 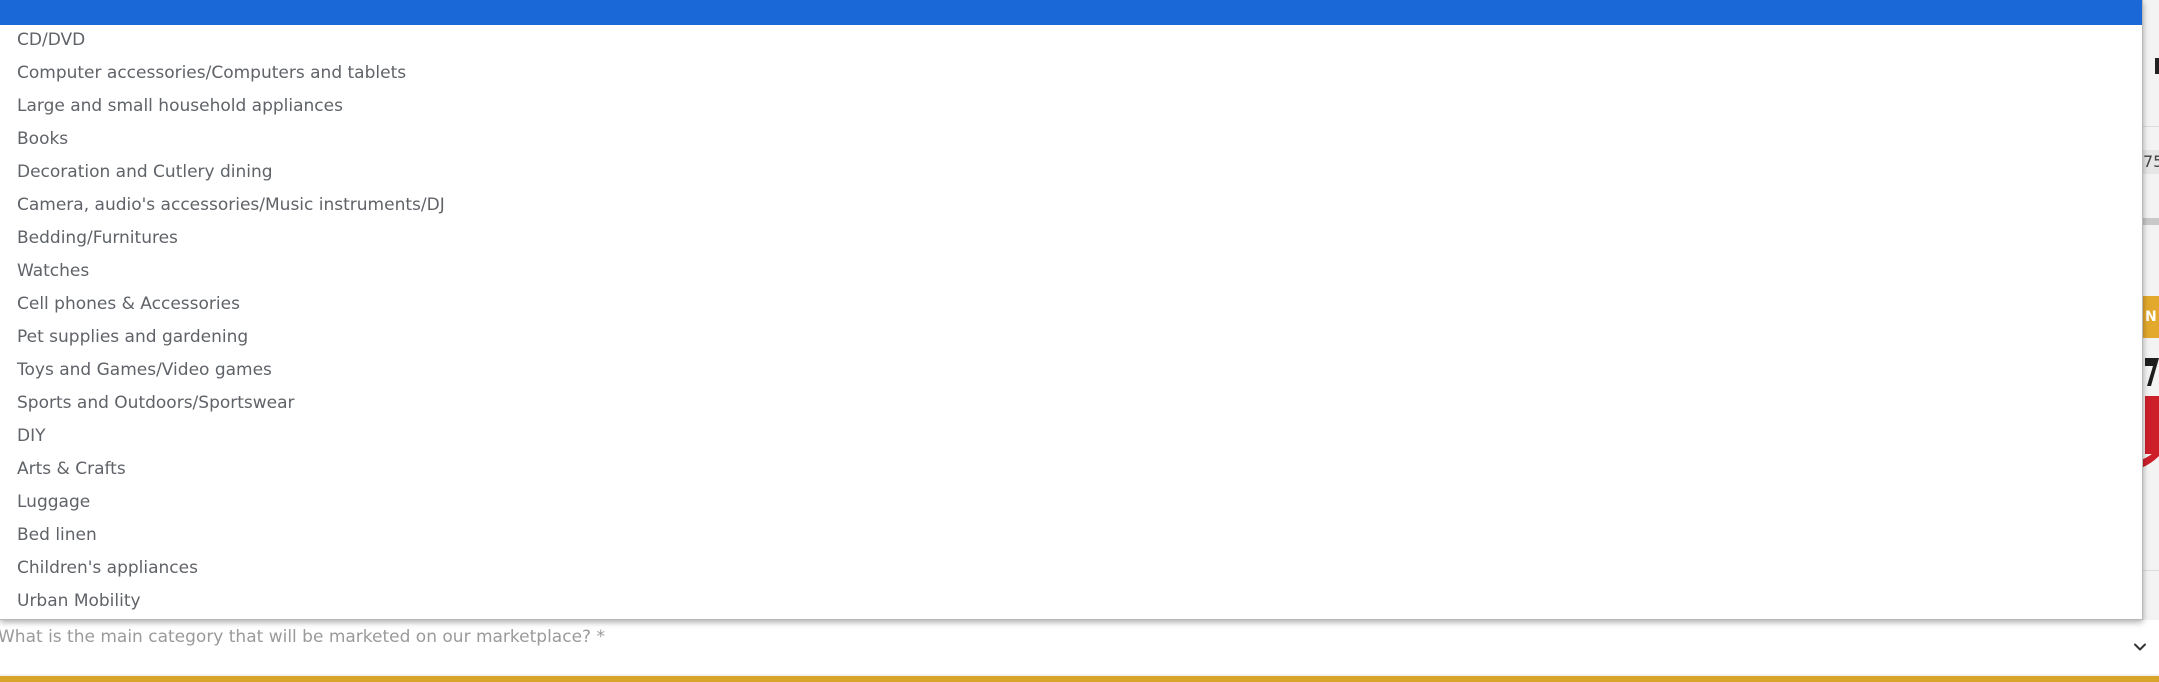 I want to click on background-button-fragment: N, so click(x=2150, y=317).